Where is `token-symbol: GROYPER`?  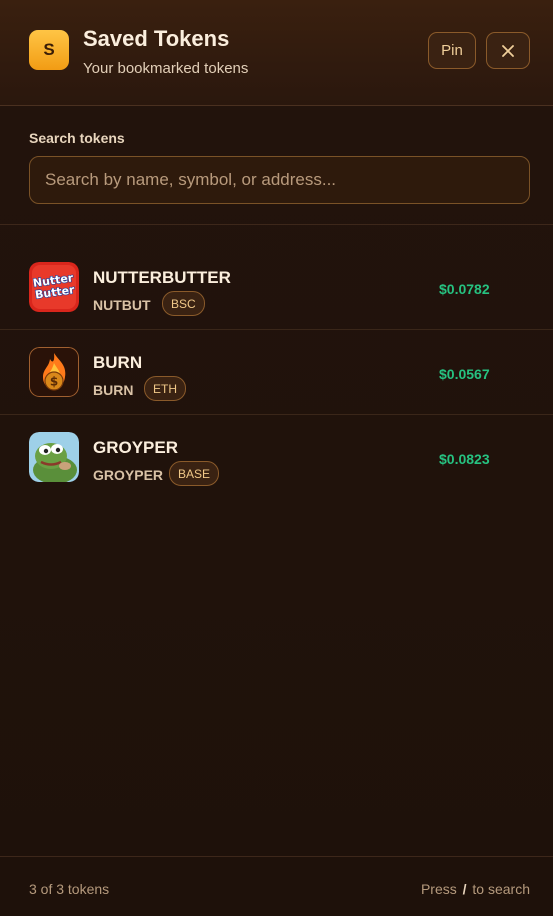 token-symbol: GROYPER is located at coordinates (128, 475).